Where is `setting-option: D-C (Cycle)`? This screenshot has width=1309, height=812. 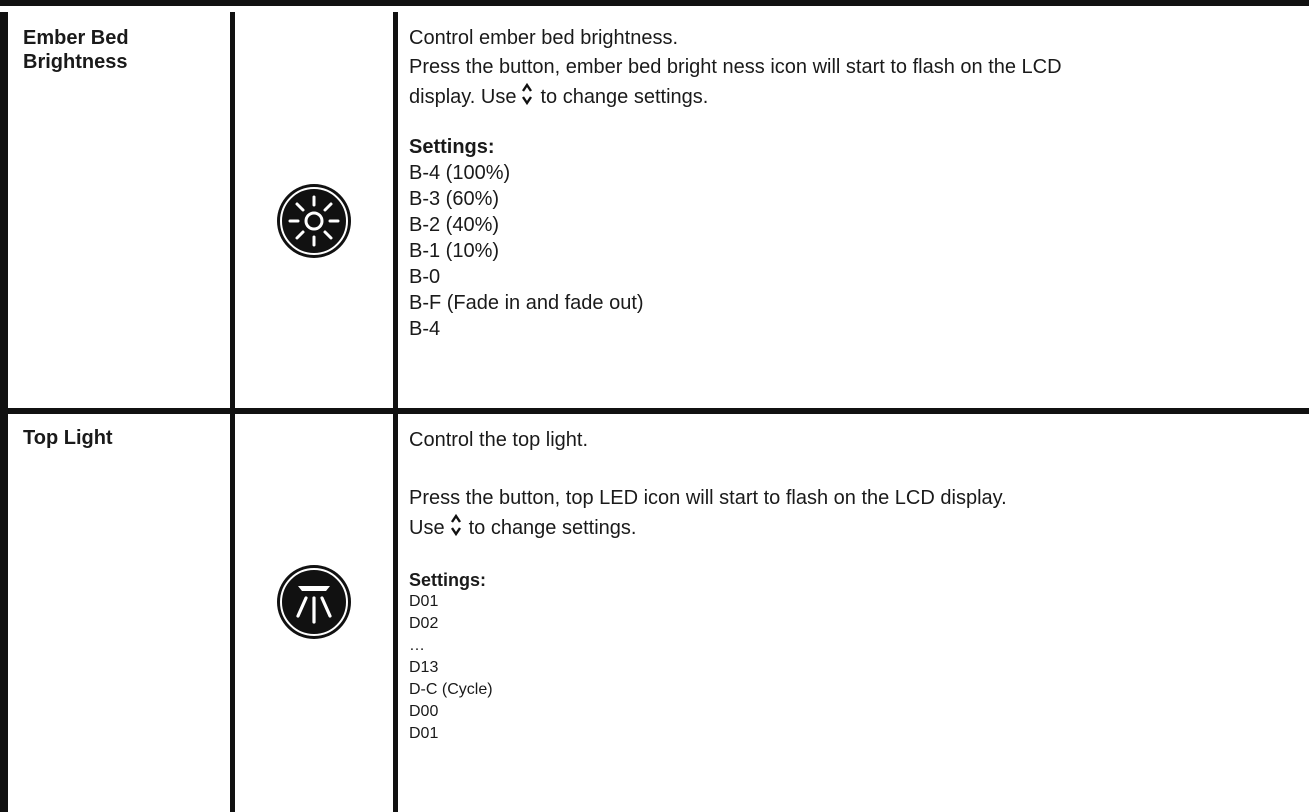 setting-option: D-C (Cycle) is located at coordinates (451, 689).